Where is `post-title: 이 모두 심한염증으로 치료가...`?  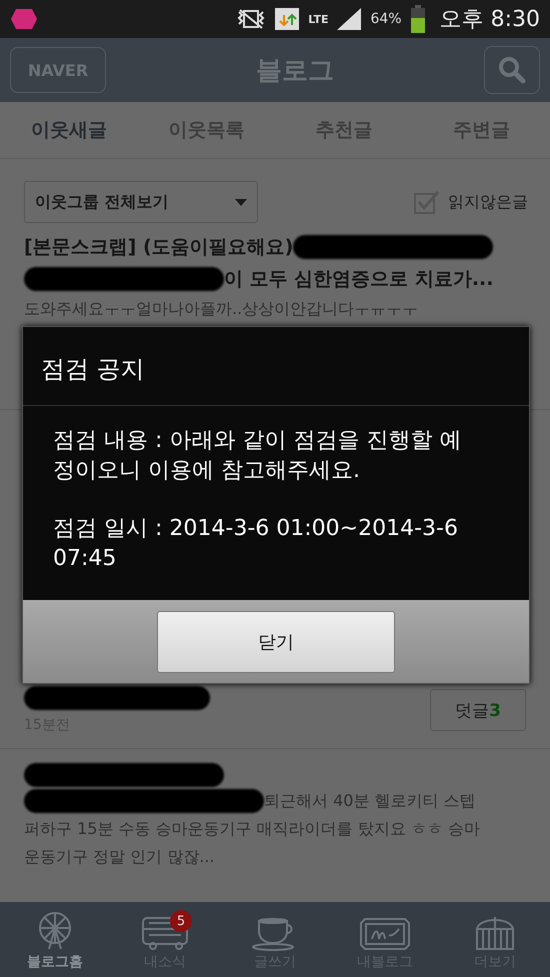 post-title: 이 모두 심한염증으로 치료가... is located at coordinates (359, 279).